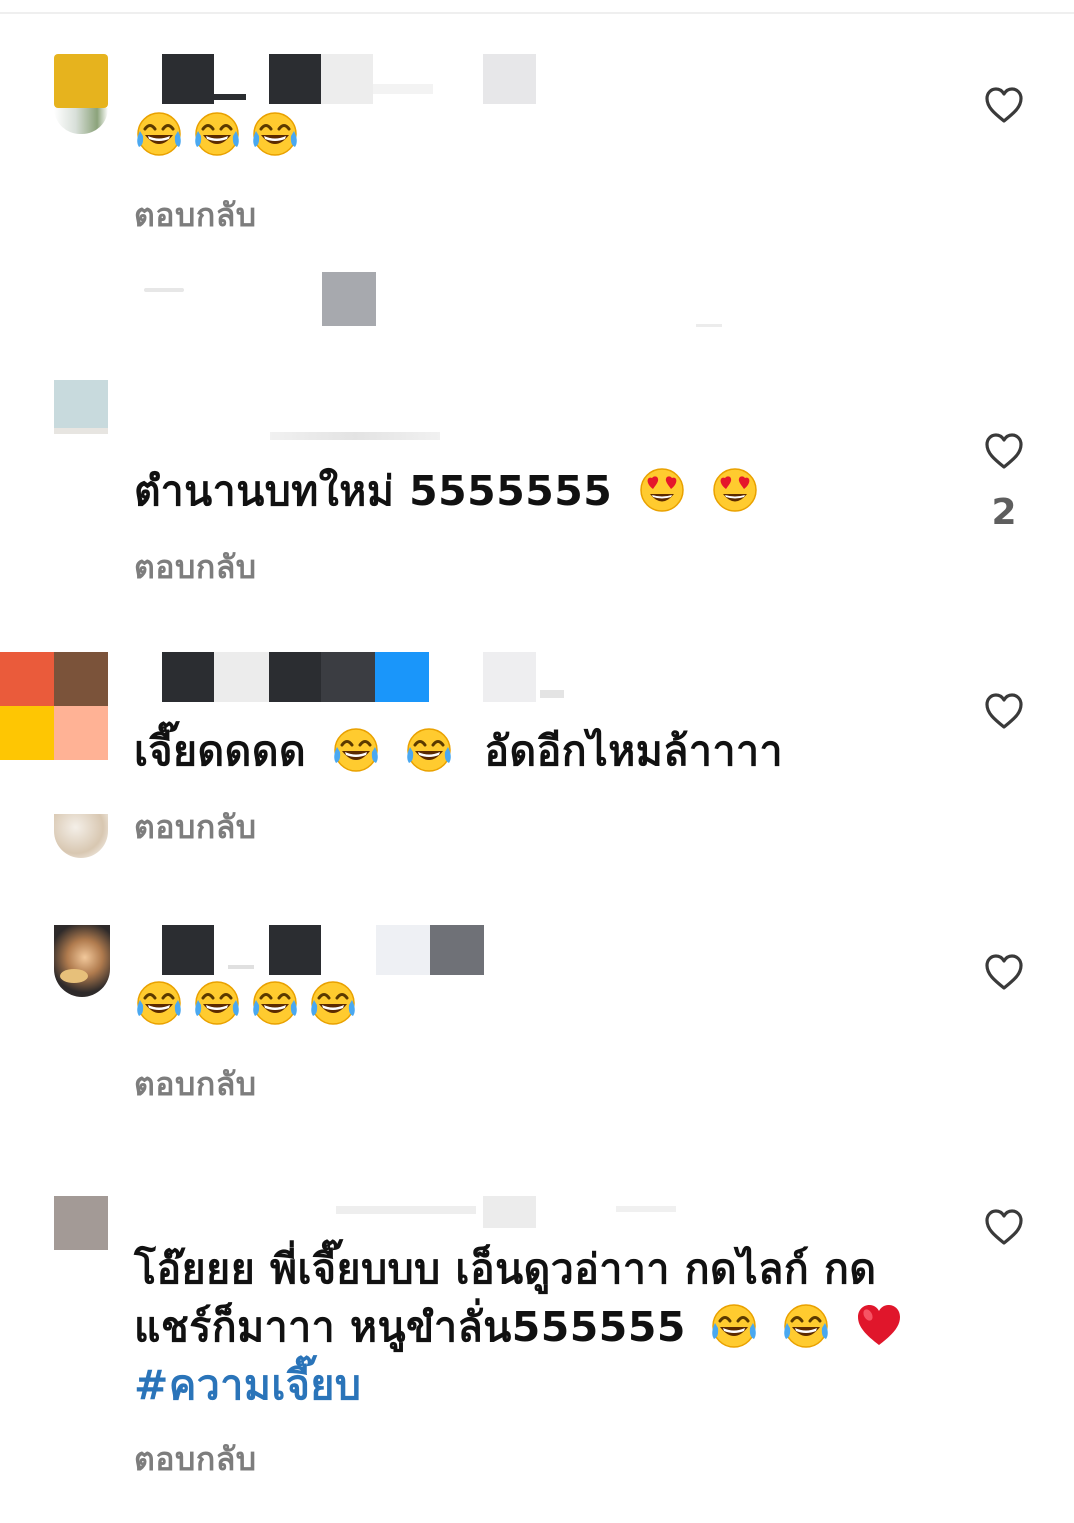  I want to click on comment-text: ตำนานบทใหม่ 5555555, so click(544, 491).